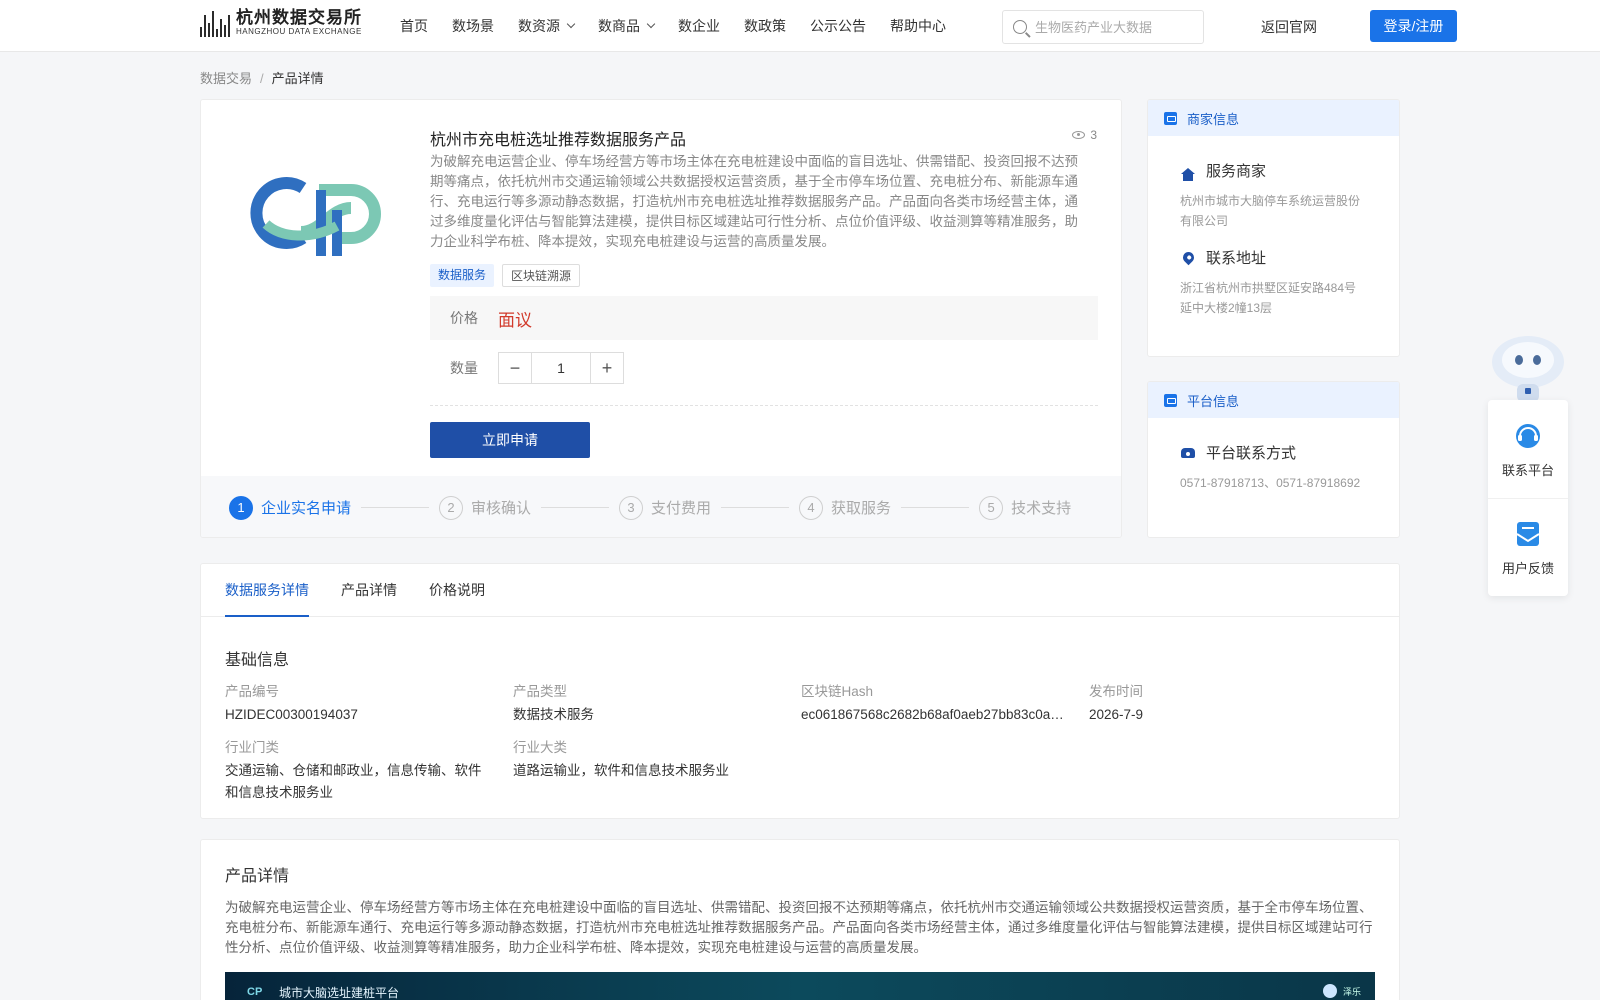 Image resolution: width=1600 pixels, height=1000 pixels. I want to click on detail-tabs: 数据服务详情 产品详情 价格说明, so click(800, 590).